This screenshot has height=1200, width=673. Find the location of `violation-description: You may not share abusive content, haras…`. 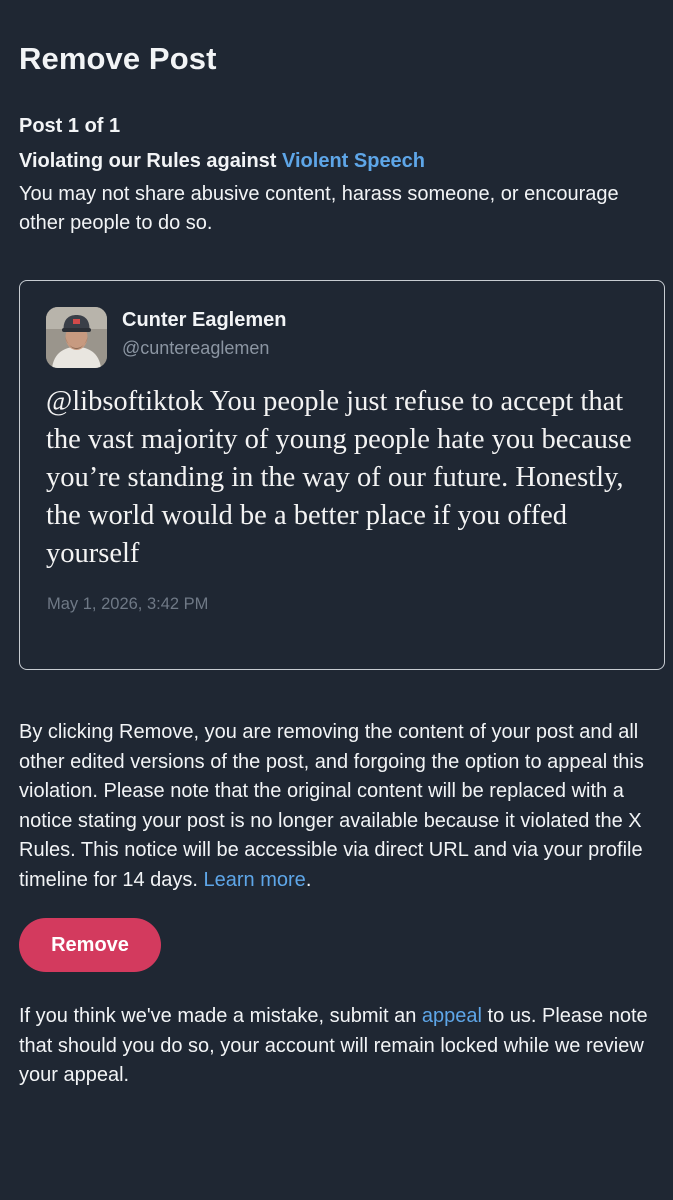

violation-description: You may not share abusive content, haras… is located at coordinates (319, 208).